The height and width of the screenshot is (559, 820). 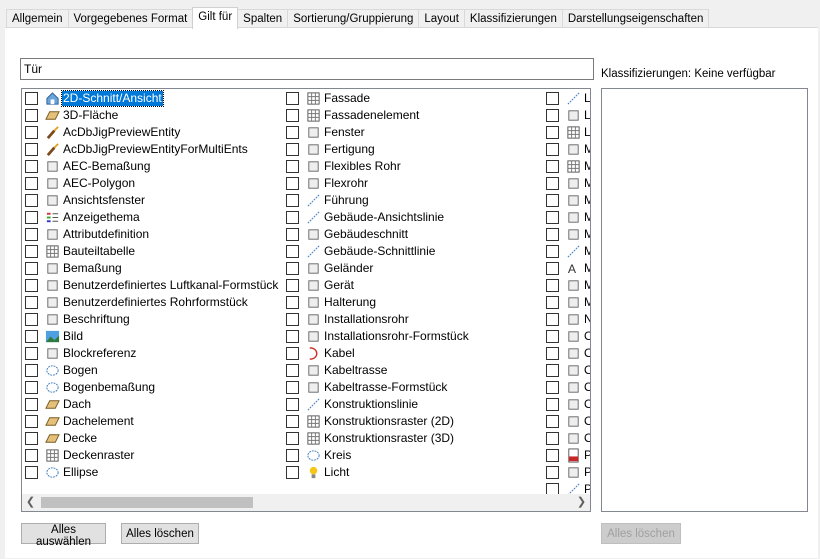 I want to click on list-item: Dach, so click(x=150, y=404).